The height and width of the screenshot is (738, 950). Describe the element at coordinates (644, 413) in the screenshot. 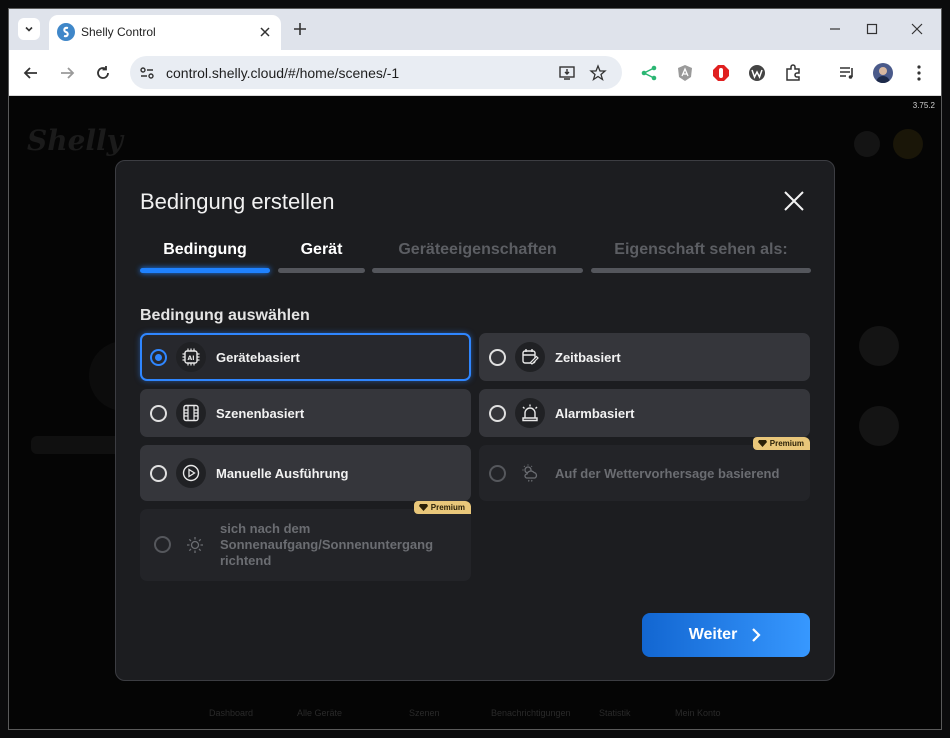

I see `option-alarmbasiert: Alarmbasiert` at that location.